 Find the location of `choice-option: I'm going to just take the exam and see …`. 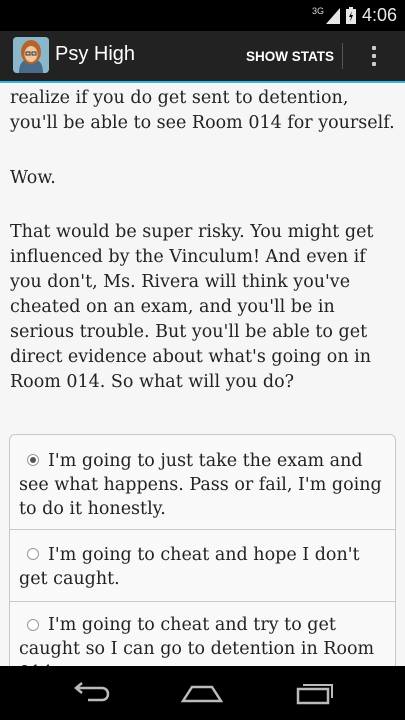

choice-option: I'm going to just take the exam and see … is located at coordinates (202, 482).